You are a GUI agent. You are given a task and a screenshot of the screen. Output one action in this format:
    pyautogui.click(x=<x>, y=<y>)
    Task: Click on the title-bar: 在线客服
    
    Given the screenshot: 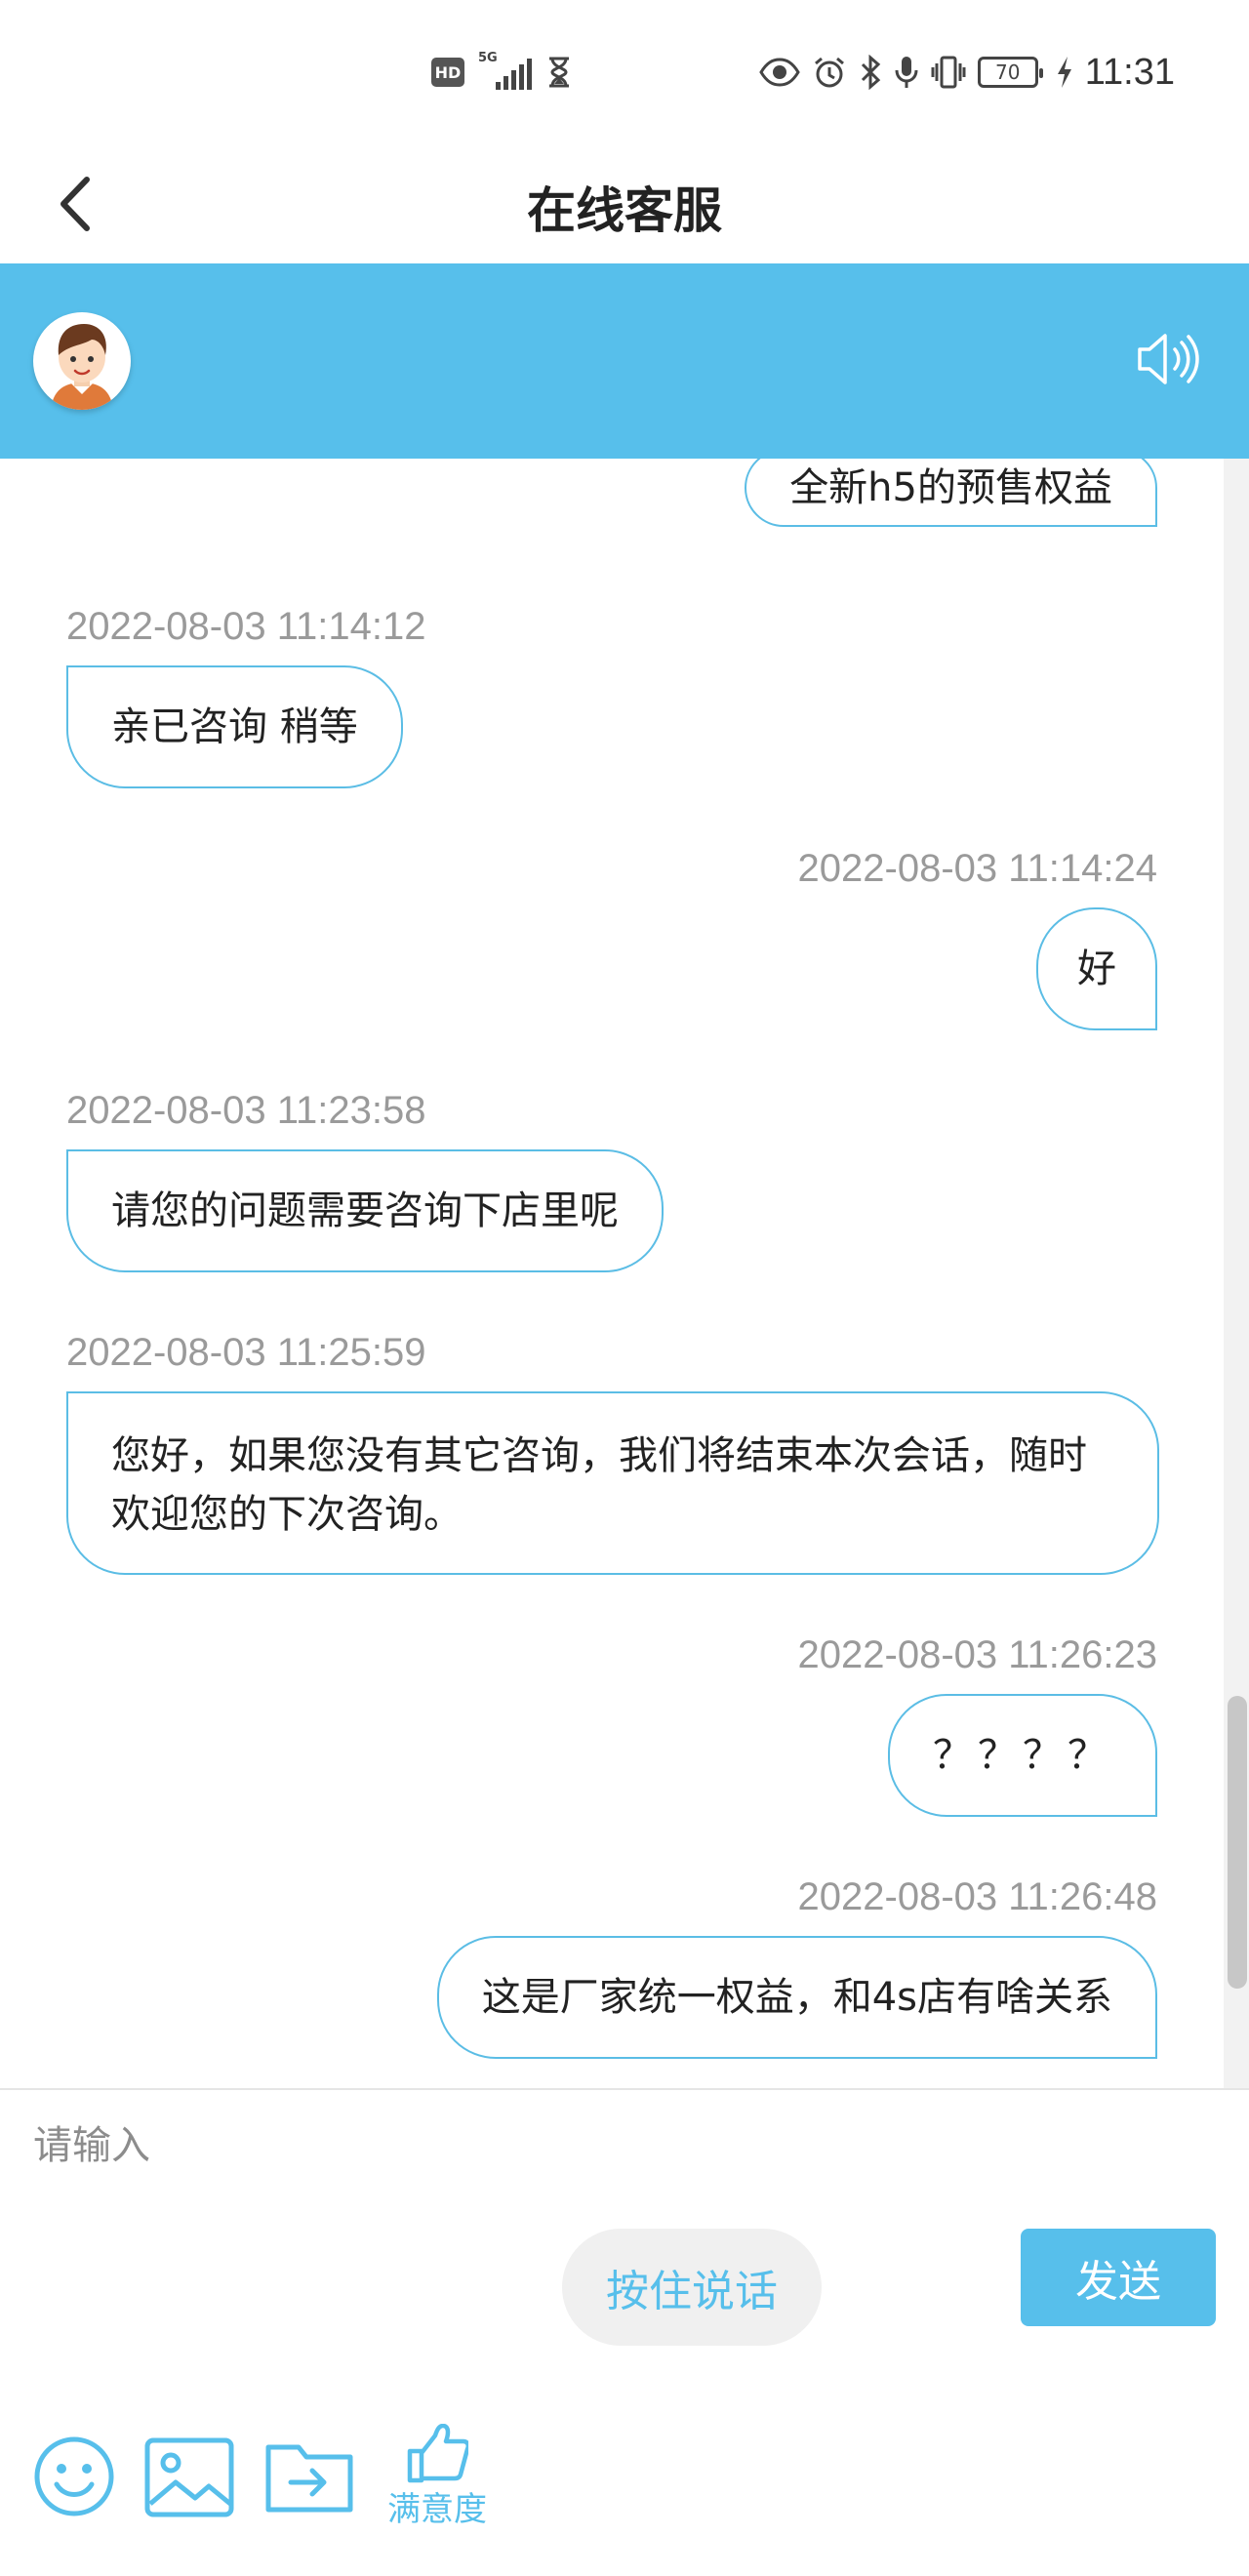 What is the action you would take?
    pyautogui.click(x=624, y=204)
    